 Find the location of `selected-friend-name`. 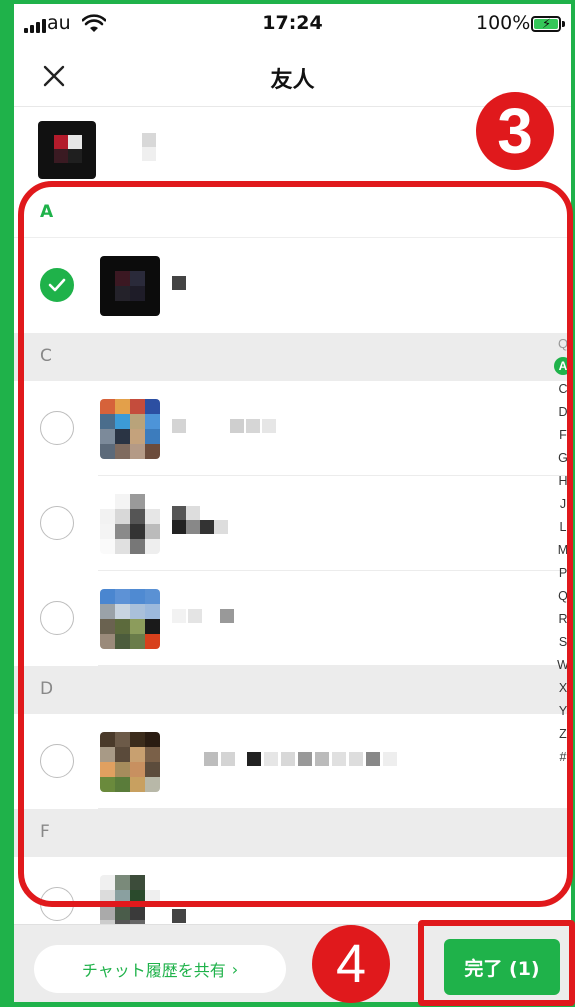

selected-friend-name is located at coordinates (149, 147).